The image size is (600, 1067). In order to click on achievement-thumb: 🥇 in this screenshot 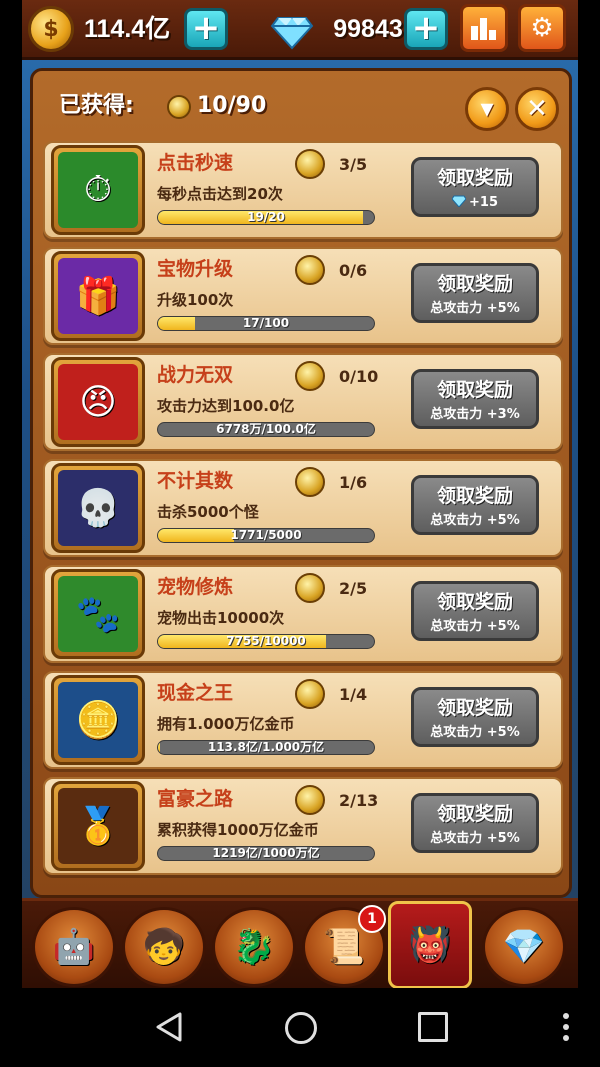, I will do `click(98, 826)`.